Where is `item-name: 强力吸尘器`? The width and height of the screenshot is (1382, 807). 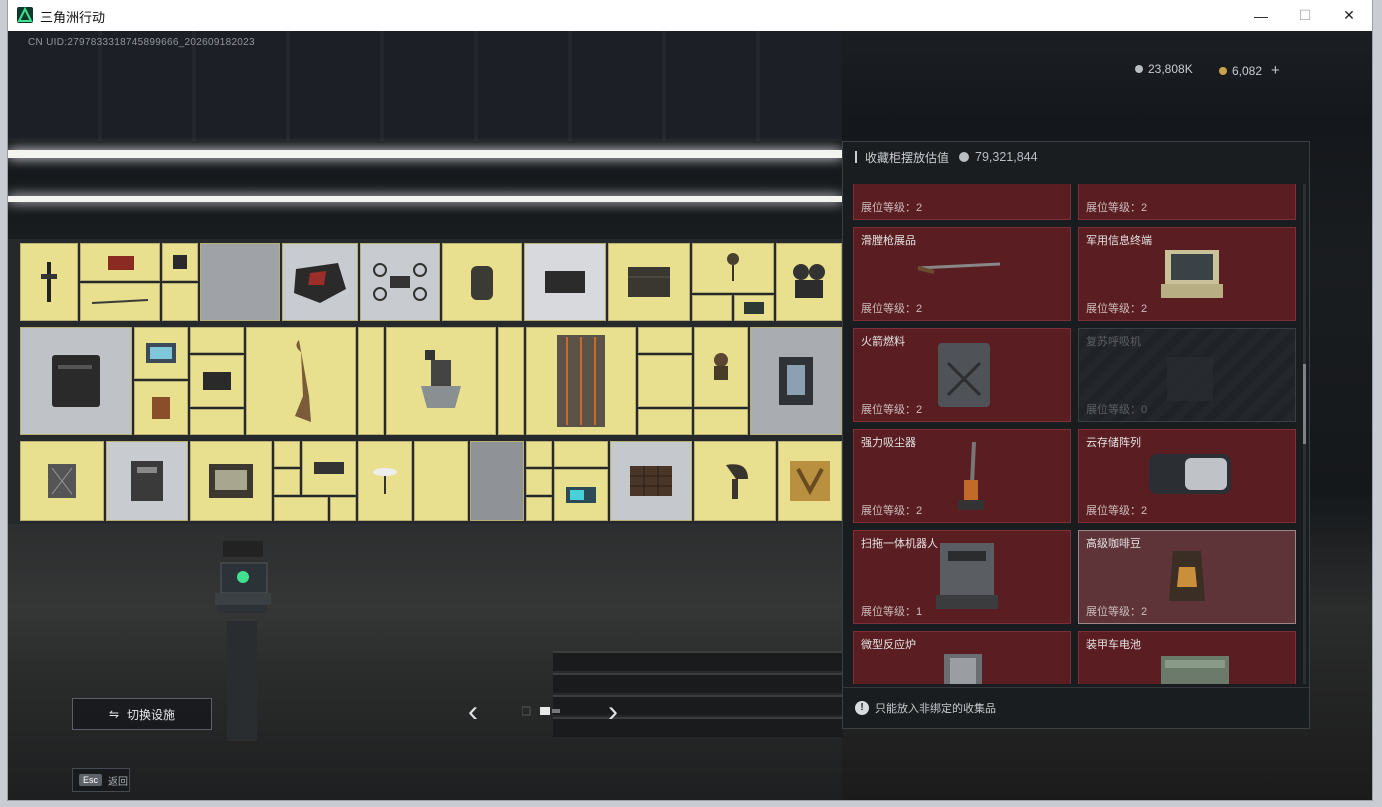 item-name: 强力吸尘器 is located at coordinates (888, 443).